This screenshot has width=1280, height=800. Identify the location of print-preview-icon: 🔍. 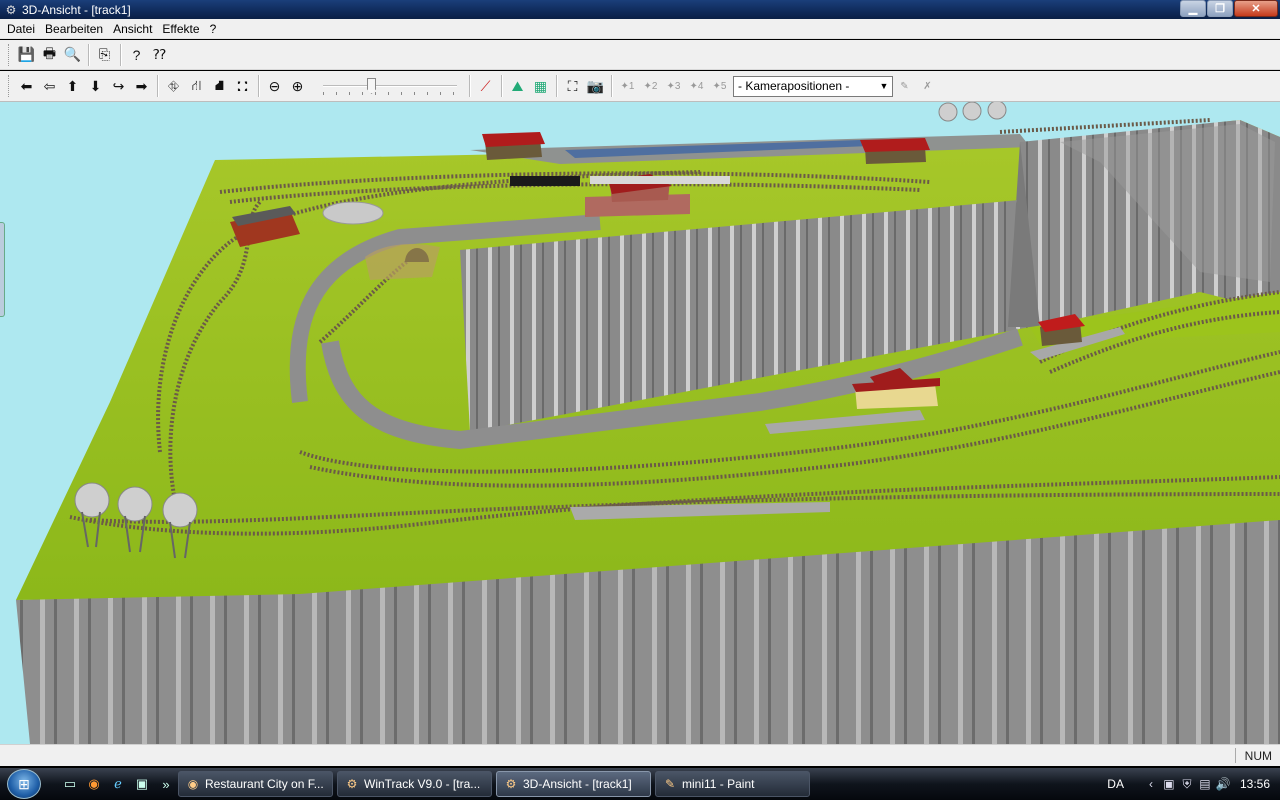
(72, 55).